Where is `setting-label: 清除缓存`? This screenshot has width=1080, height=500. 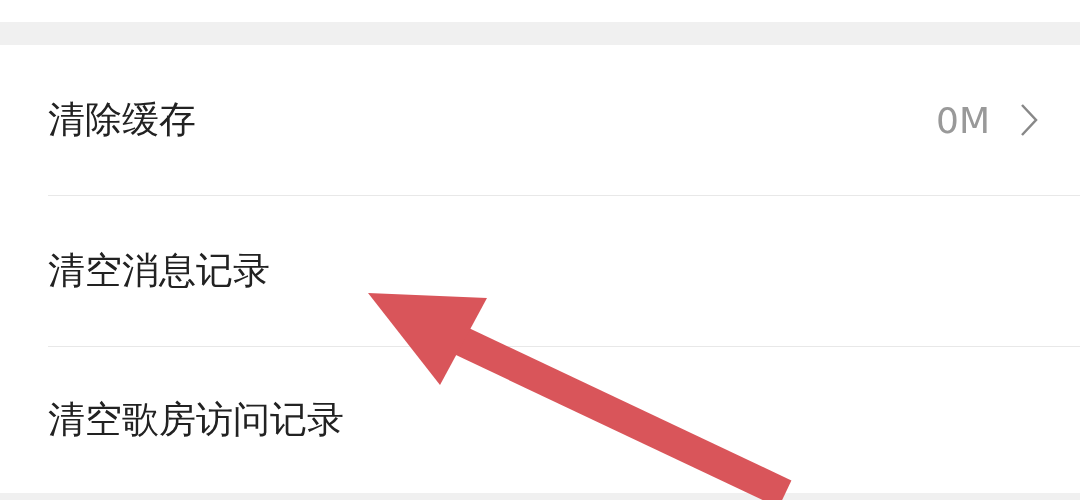 setting-label: 清除缓存 is located at coordinates (492, 120).